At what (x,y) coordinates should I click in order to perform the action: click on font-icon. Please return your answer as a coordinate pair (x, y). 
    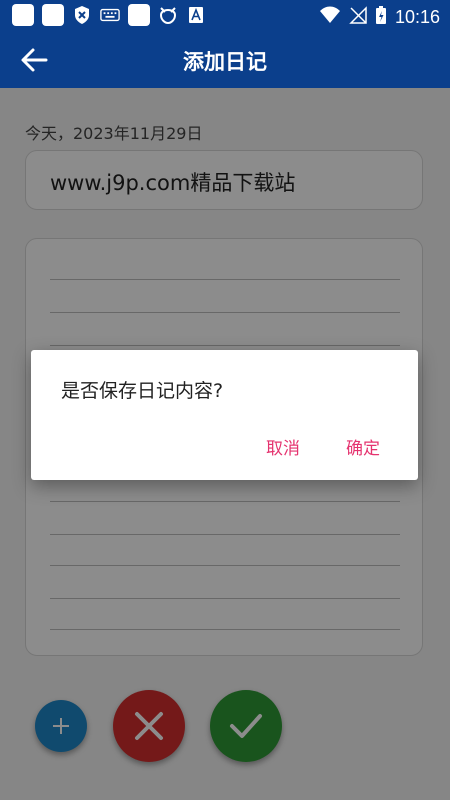
    Looking at the image, I should click on (196, 15).